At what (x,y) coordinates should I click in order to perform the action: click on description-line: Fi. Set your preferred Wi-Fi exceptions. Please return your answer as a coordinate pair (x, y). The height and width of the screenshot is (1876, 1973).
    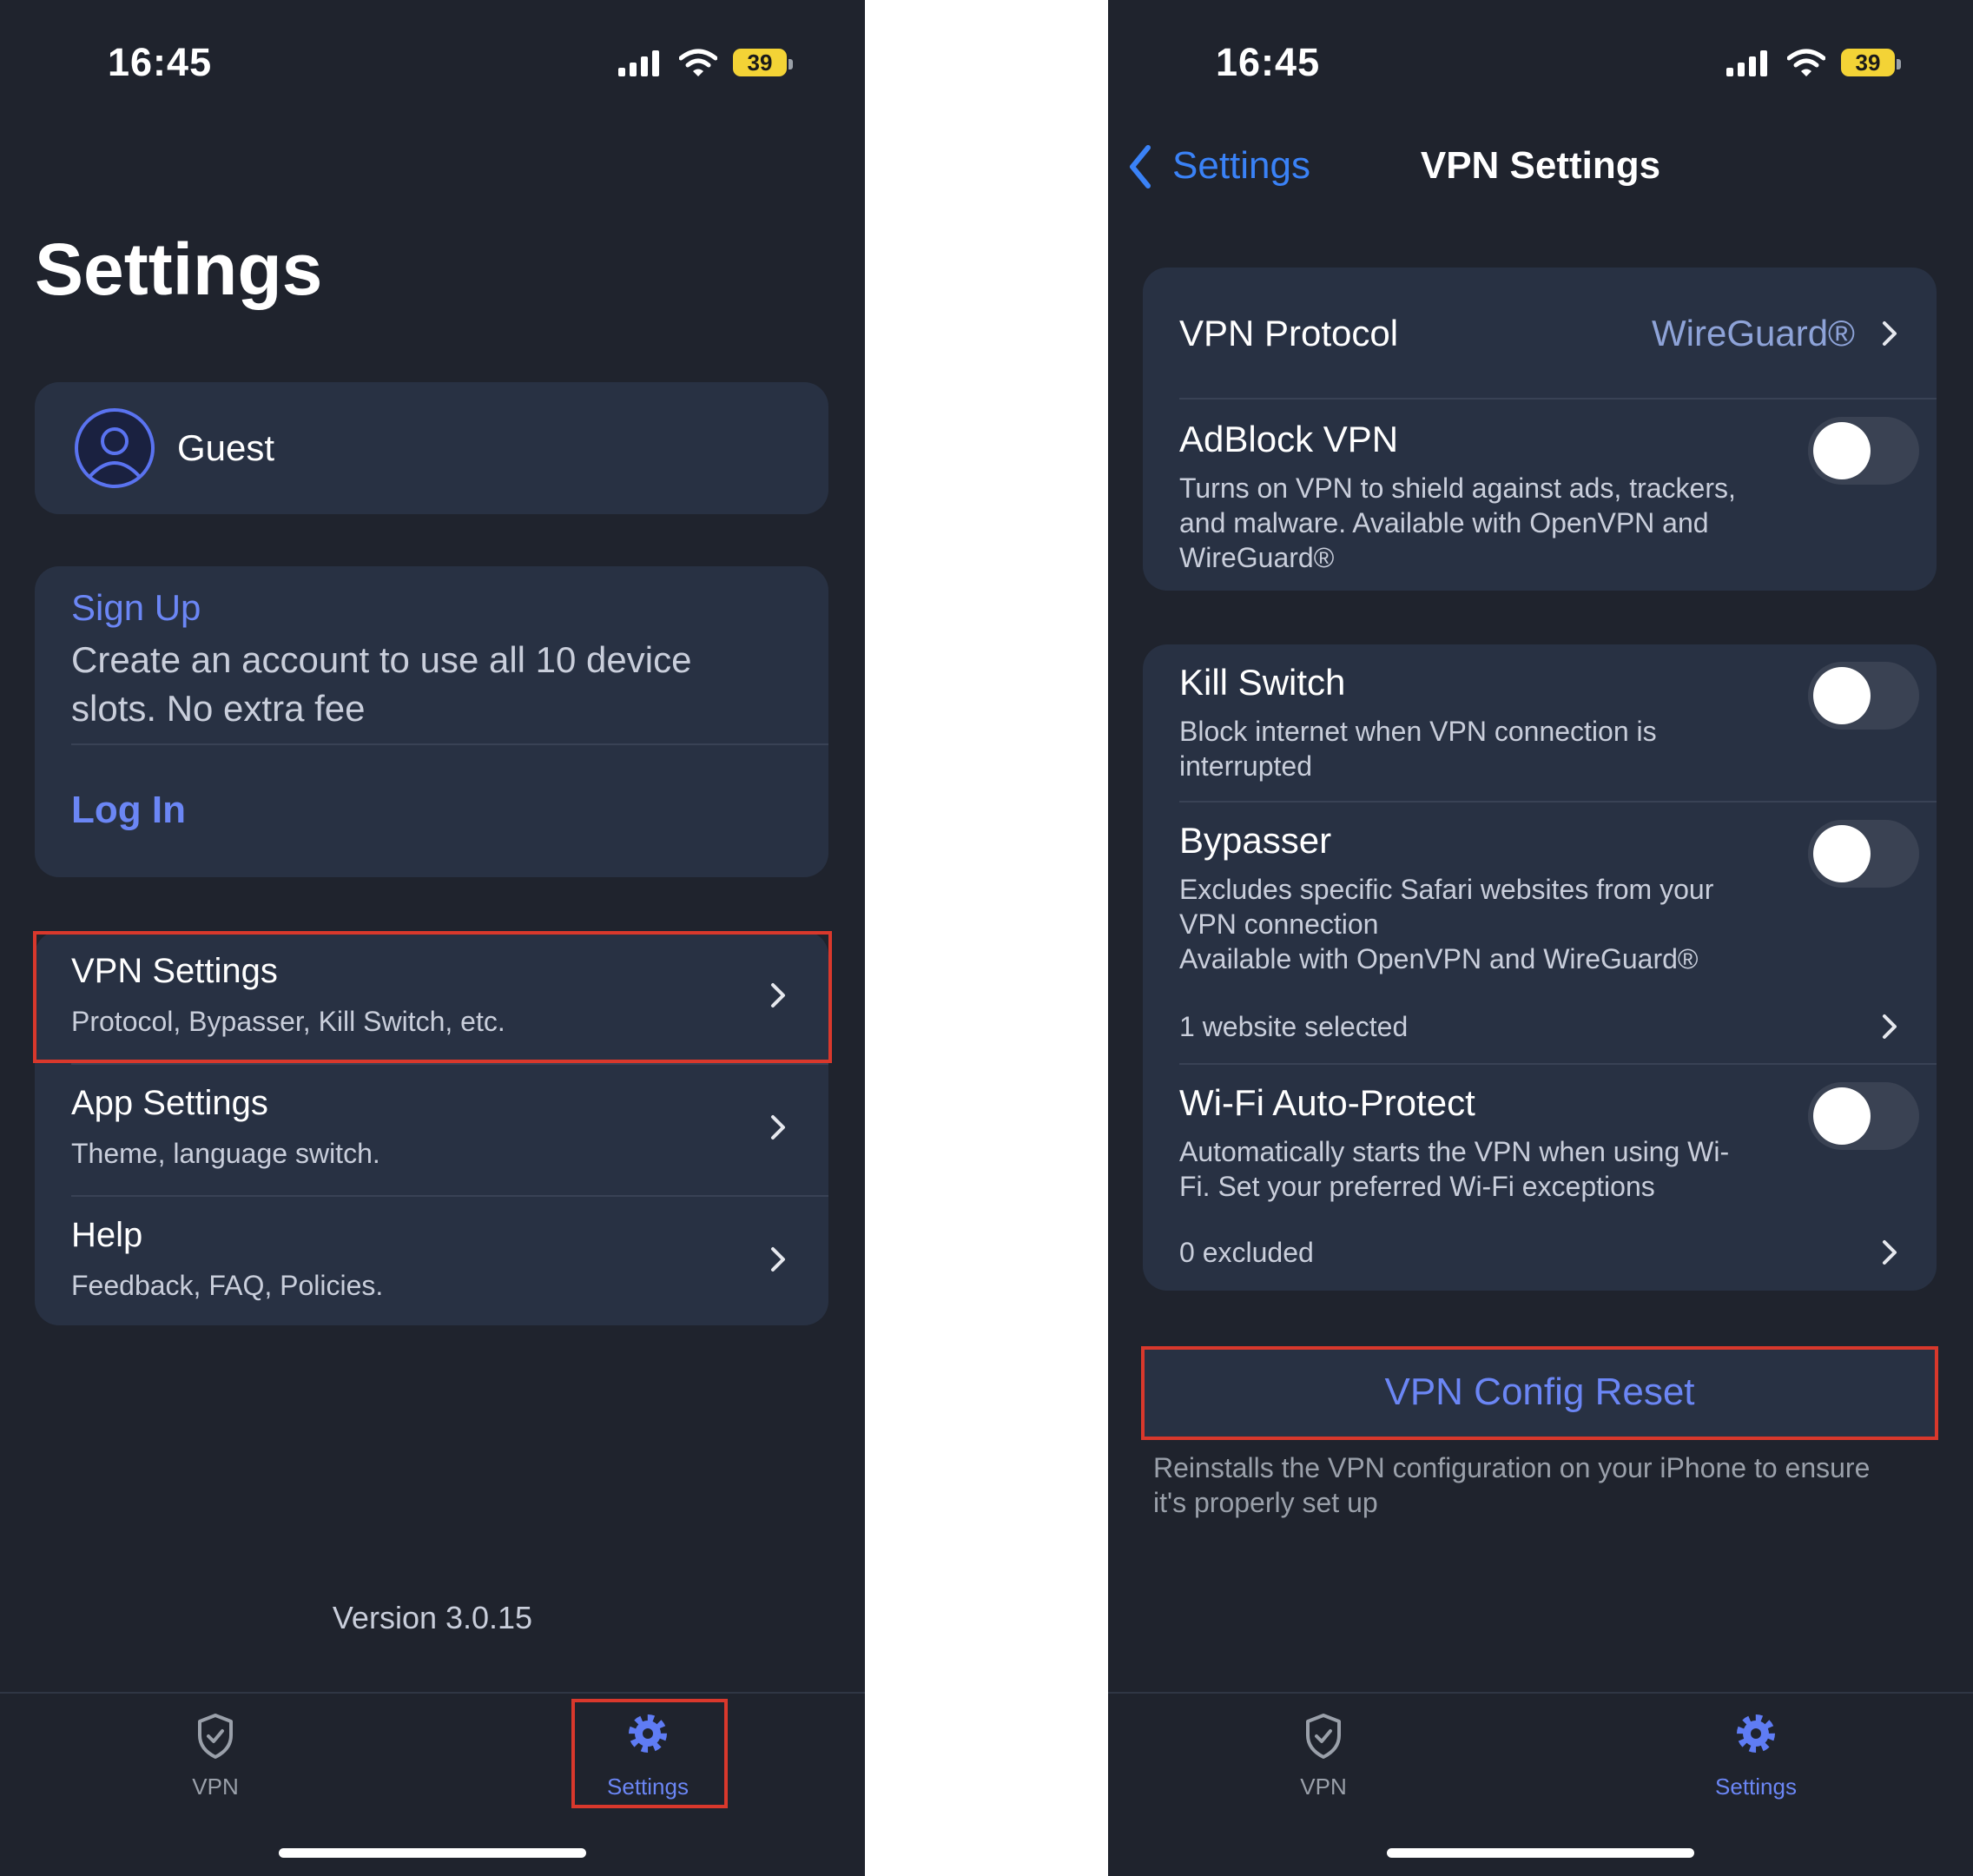
    Looking at the image, I should click on (1417, 1186).